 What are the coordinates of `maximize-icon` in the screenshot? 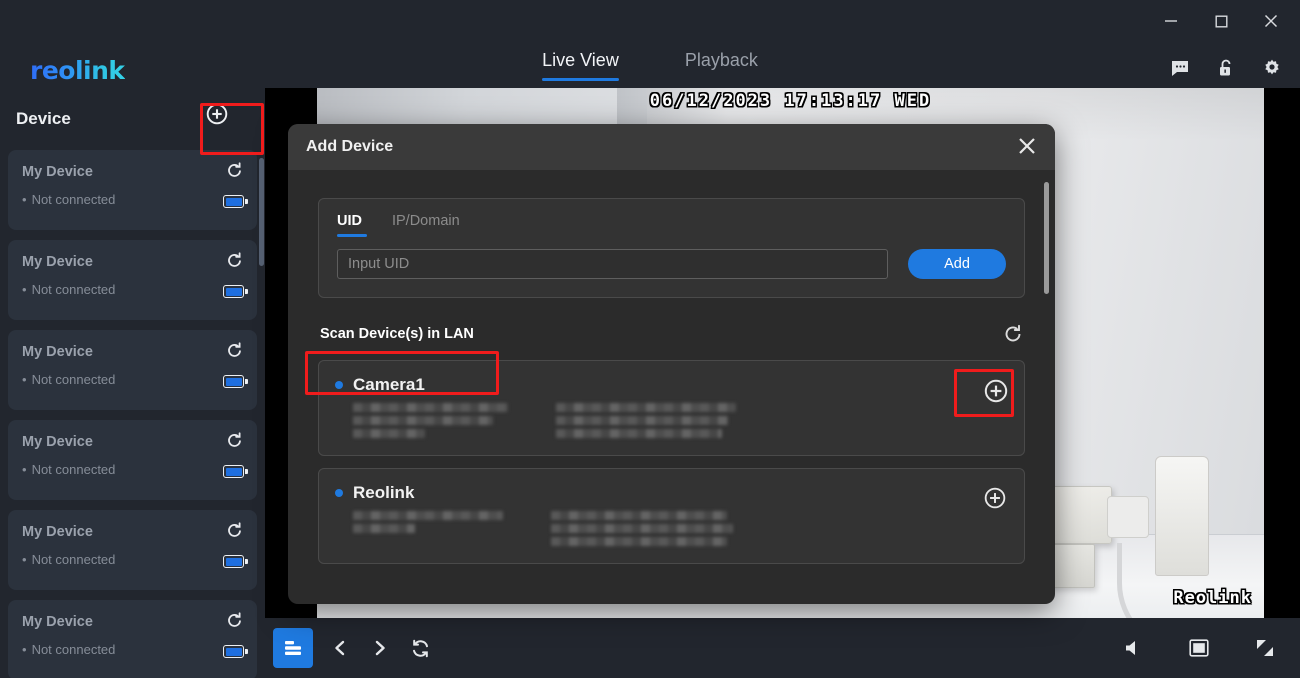 It's located at (1221, 21).